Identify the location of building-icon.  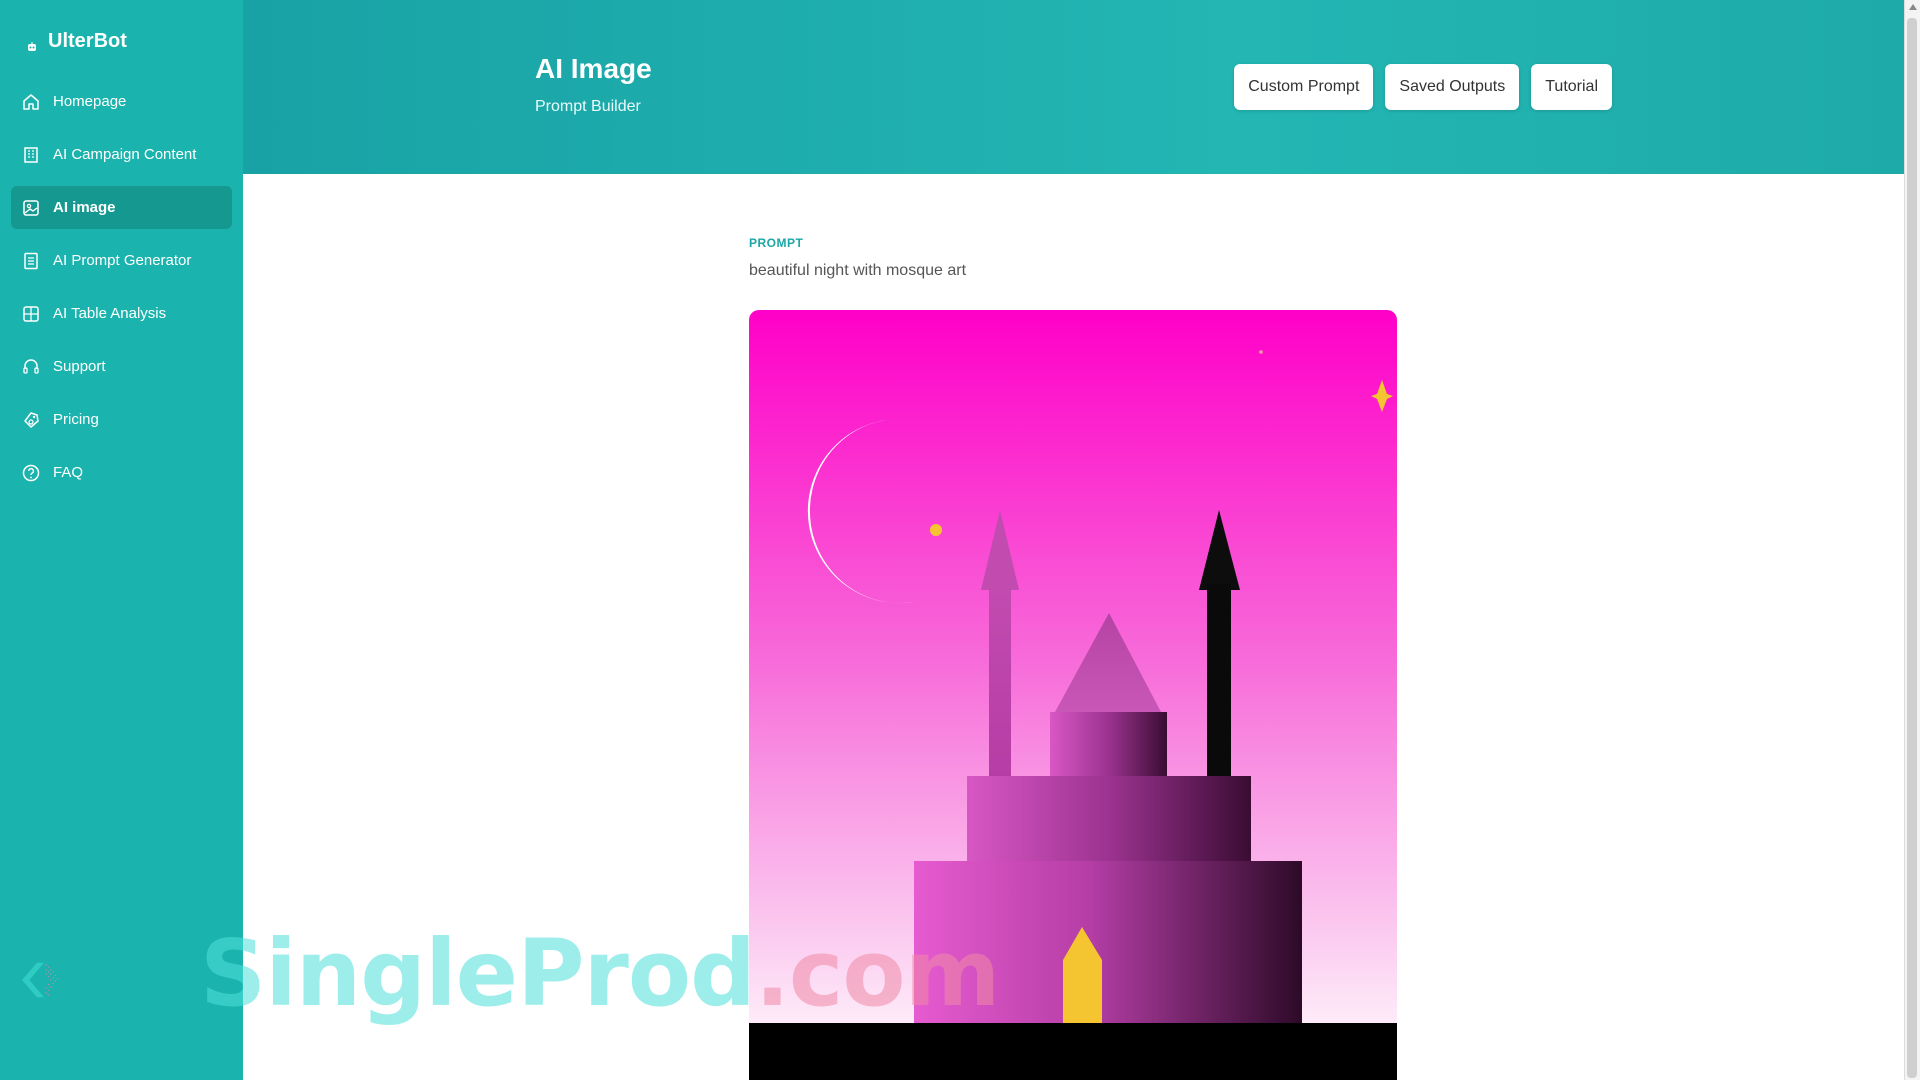
(31, 155).